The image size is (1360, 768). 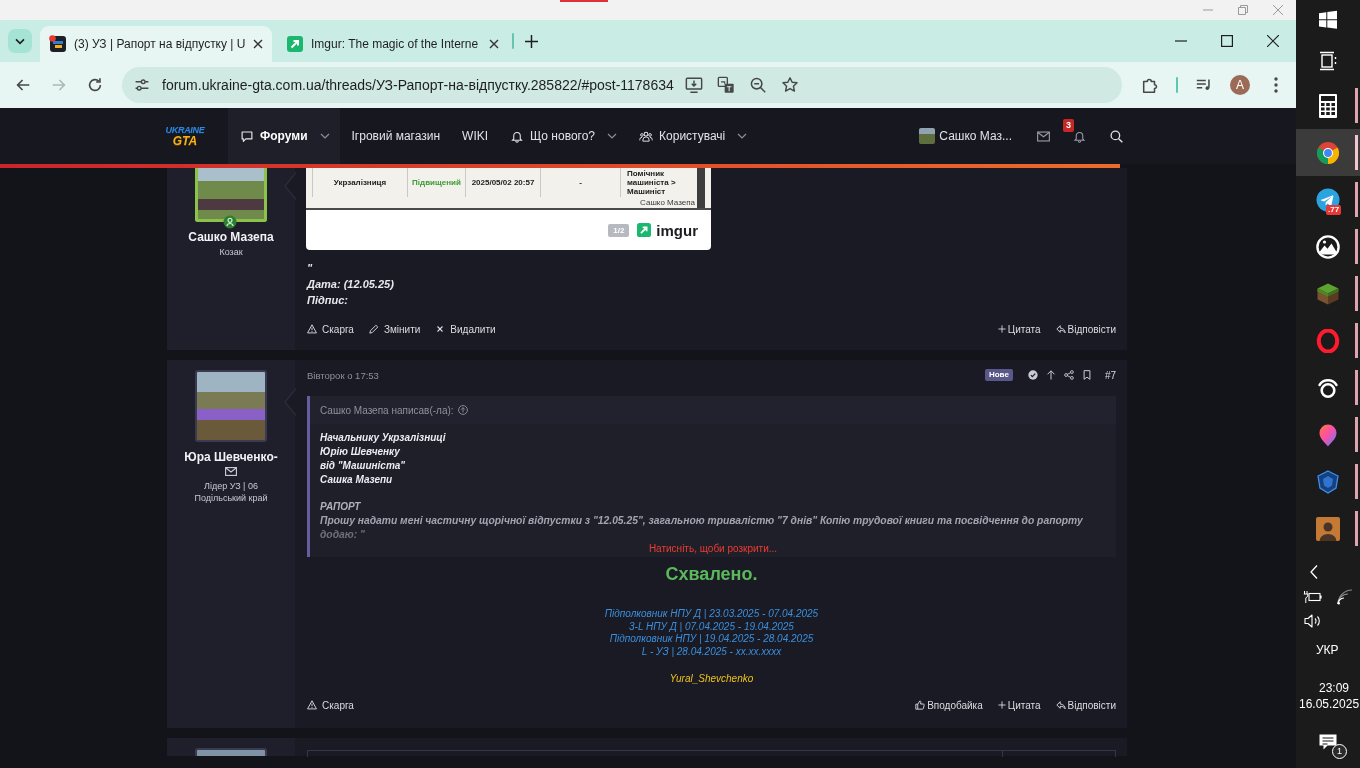 I want to click on check-circle-icon, so click(x=1032, y=375).